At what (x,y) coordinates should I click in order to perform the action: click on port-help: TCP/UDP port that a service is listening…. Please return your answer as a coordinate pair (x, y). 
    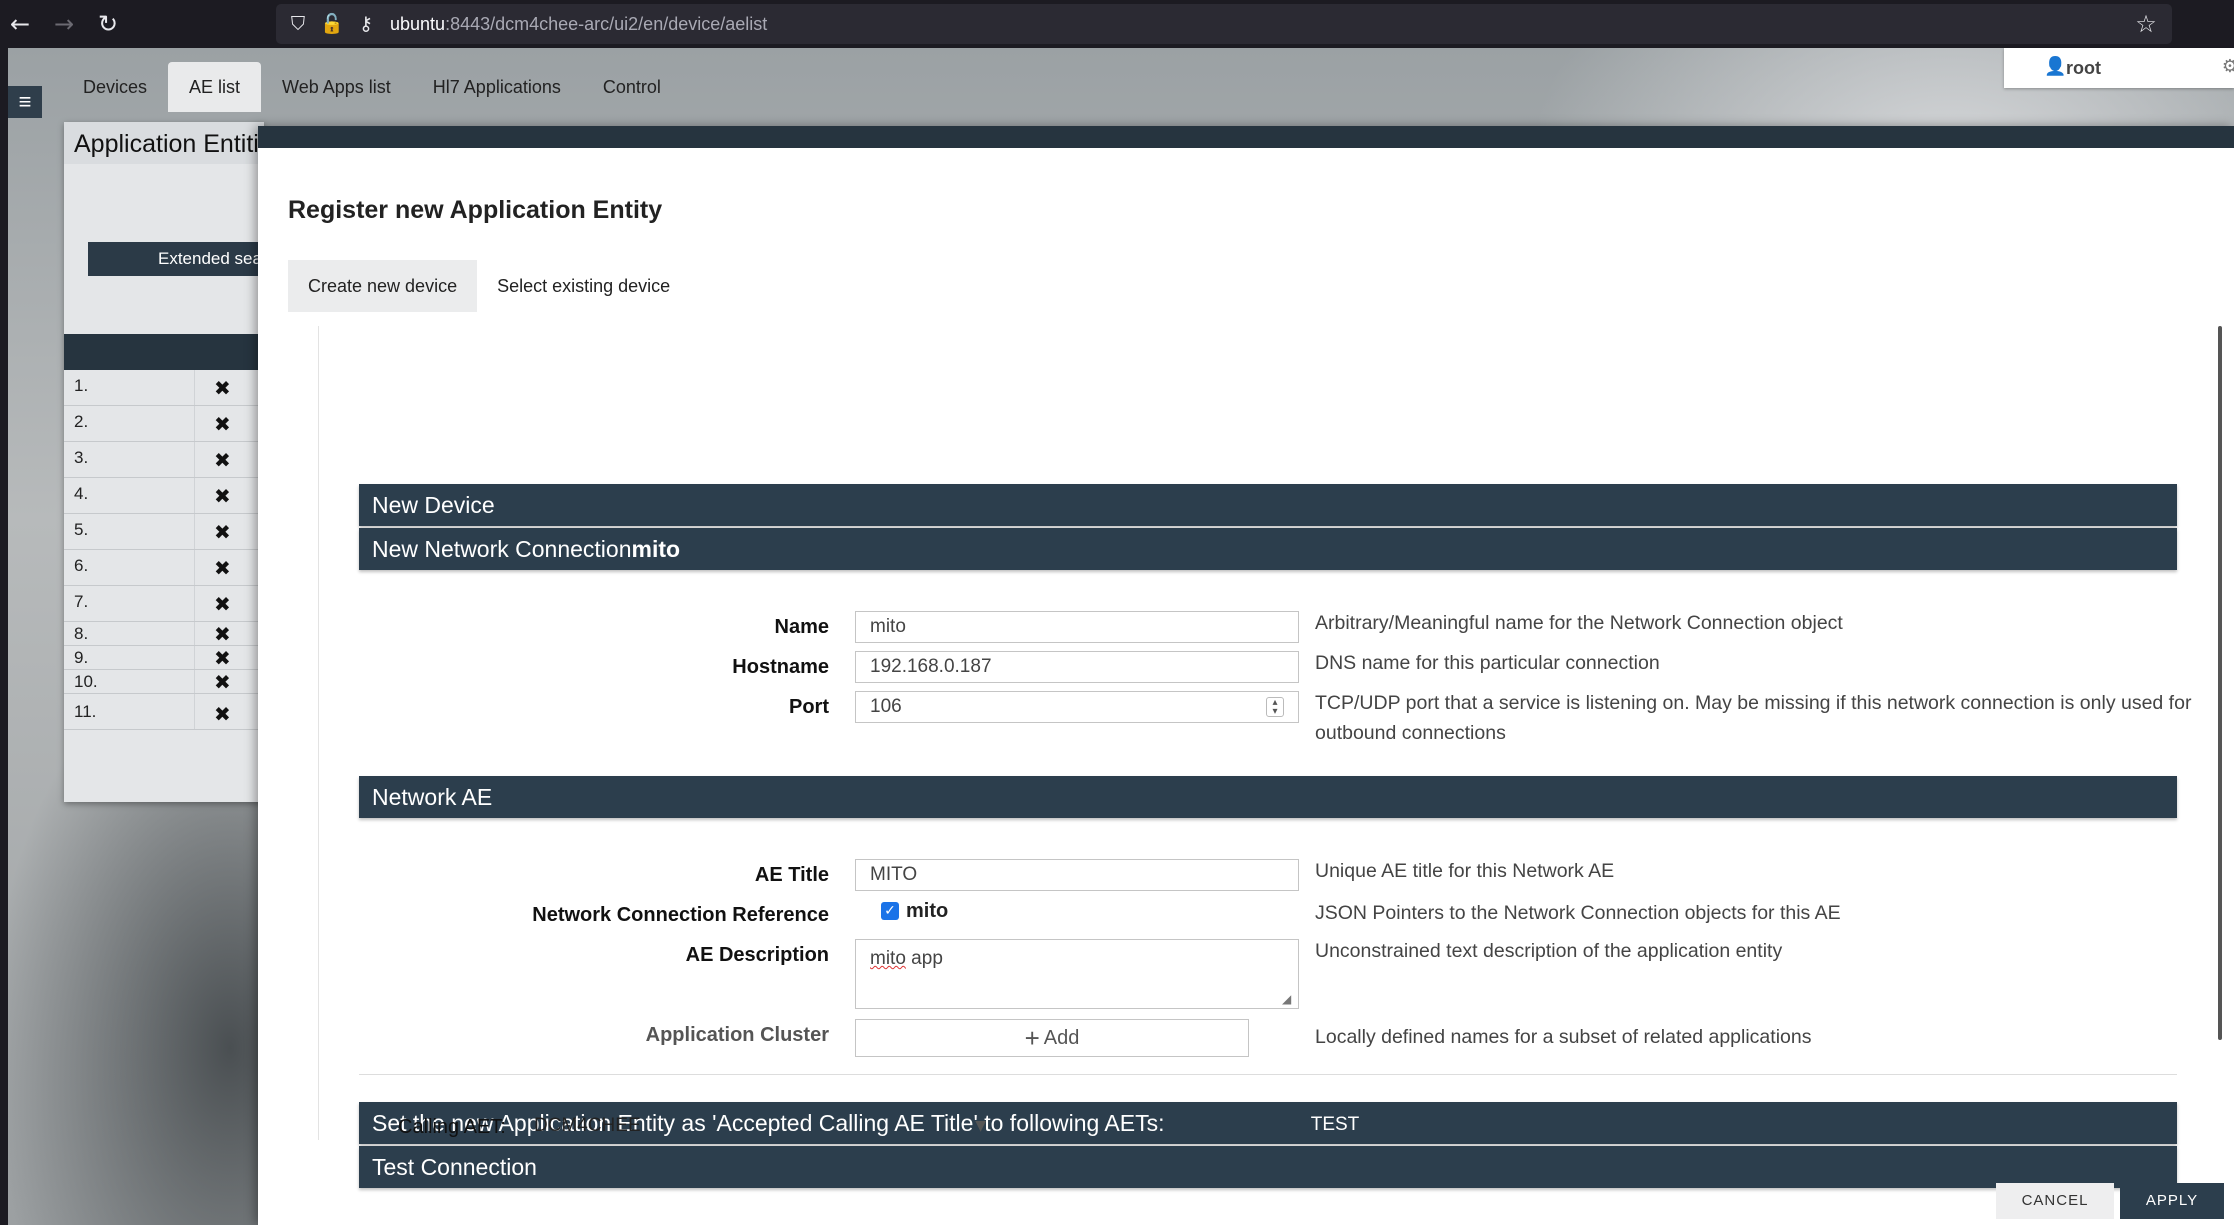
    Looking at the image, I should click on (1753, 718).